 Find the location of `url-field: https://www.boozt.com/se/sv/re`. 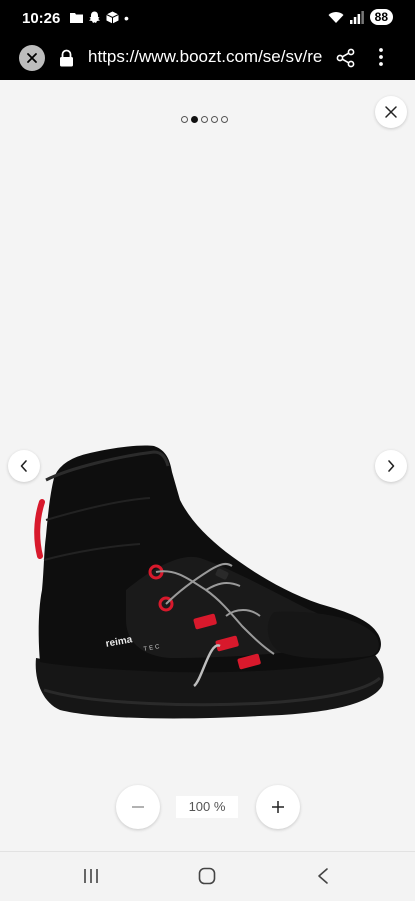

url-field: https://www.boozt.com/se/sv/re is located at coordinates (207, 57).